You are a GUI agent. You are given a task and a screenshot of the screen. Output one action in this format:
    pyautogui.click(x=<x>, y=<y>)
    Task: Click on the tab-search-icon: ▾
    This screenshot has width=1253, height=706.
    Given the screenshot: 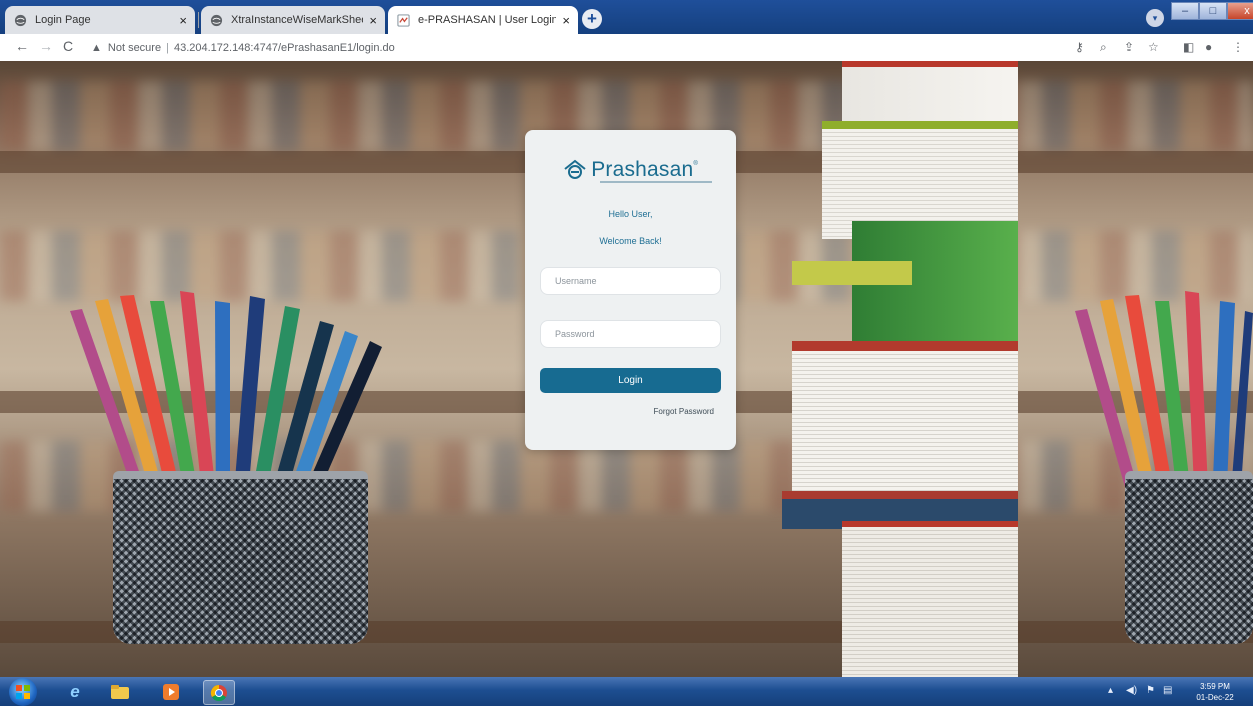 What is the action you would take?
    pyautogui.click(x=1155, y=18)
    